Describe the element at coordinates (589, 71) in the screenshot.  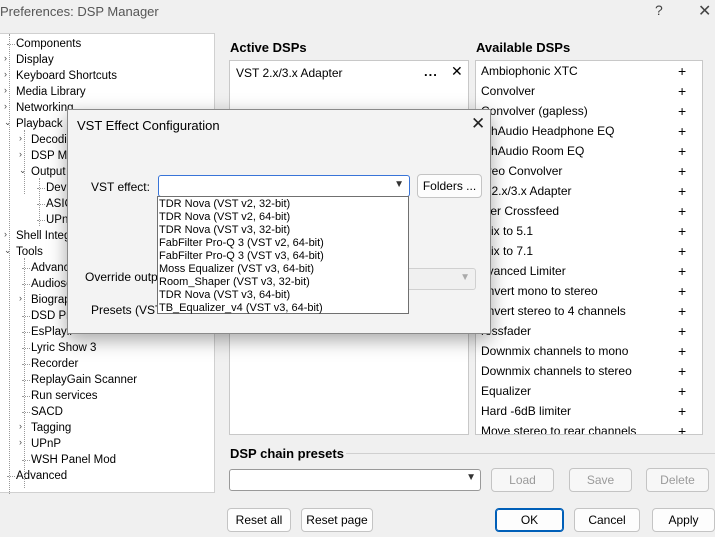
I see `available-dsp-item: Ambiophonic XTC +` at that location.